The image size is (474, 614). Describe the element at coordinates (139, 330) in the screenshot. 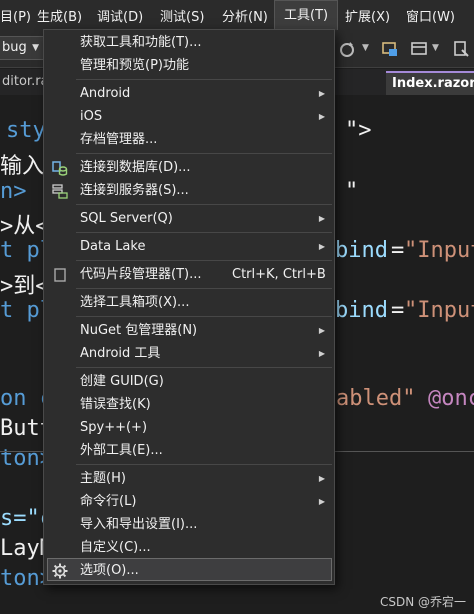

I see `menu-item-label: NuGet 包管理器(N)` at that location.